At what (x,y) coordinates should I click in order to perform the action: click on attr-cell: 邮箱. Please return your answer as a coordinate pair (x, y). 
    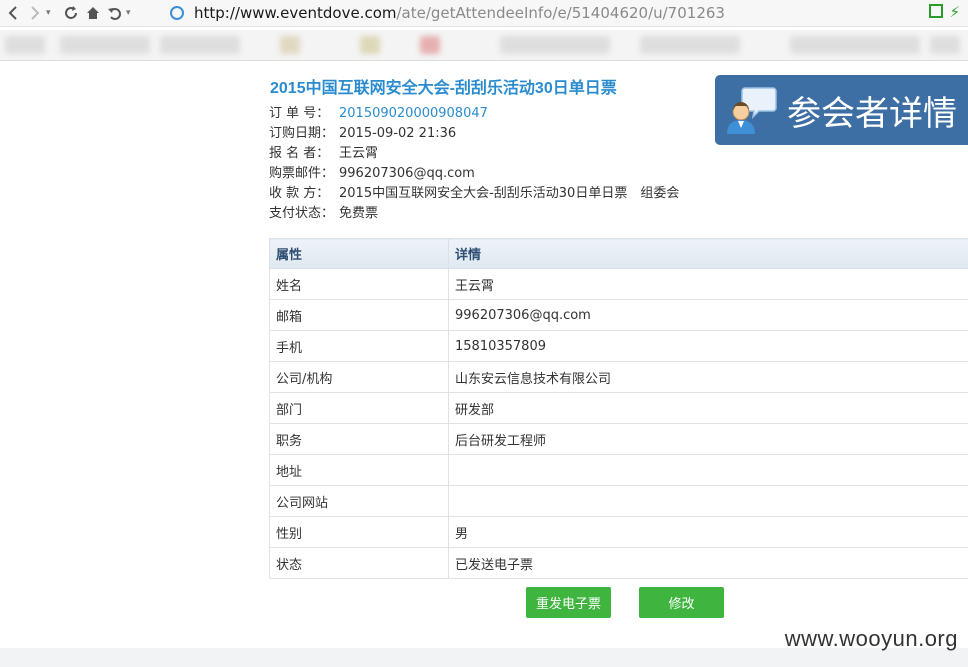
    Looking at the image, I should click on (359, 315).